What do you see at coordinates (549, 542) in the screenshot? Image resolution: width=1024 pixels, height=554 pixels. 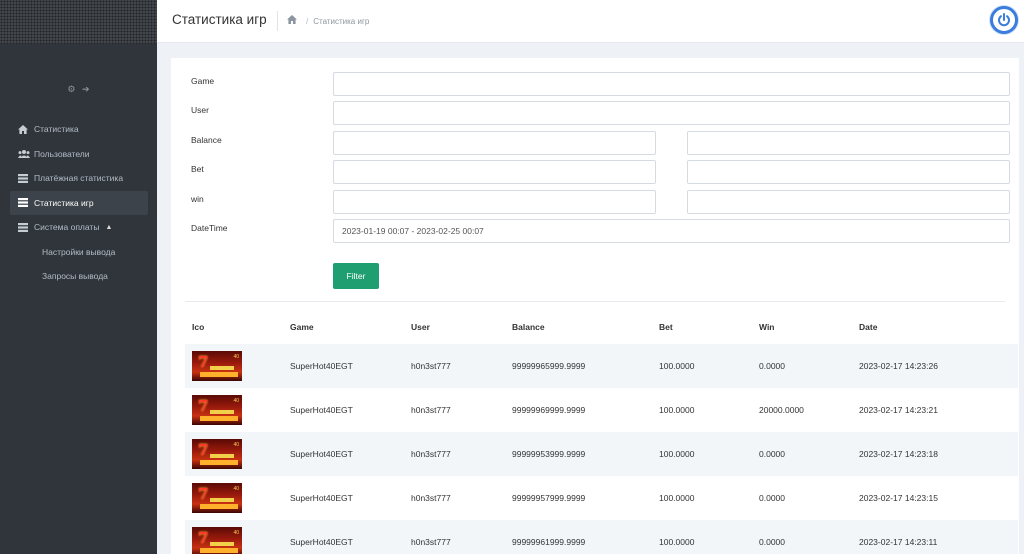 I see `cell-balance: 99999961999.9999` at bounding box center [549, 542].